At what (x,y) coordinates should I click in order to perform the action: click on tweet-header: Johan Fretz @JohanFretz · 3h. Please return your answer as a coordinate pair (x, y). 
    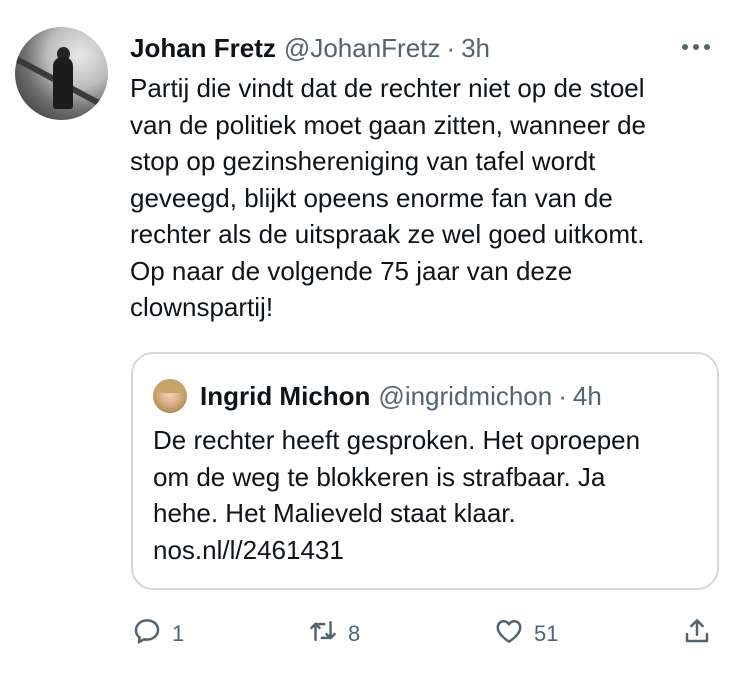
    Looking at the image, I should click on (310, 48).